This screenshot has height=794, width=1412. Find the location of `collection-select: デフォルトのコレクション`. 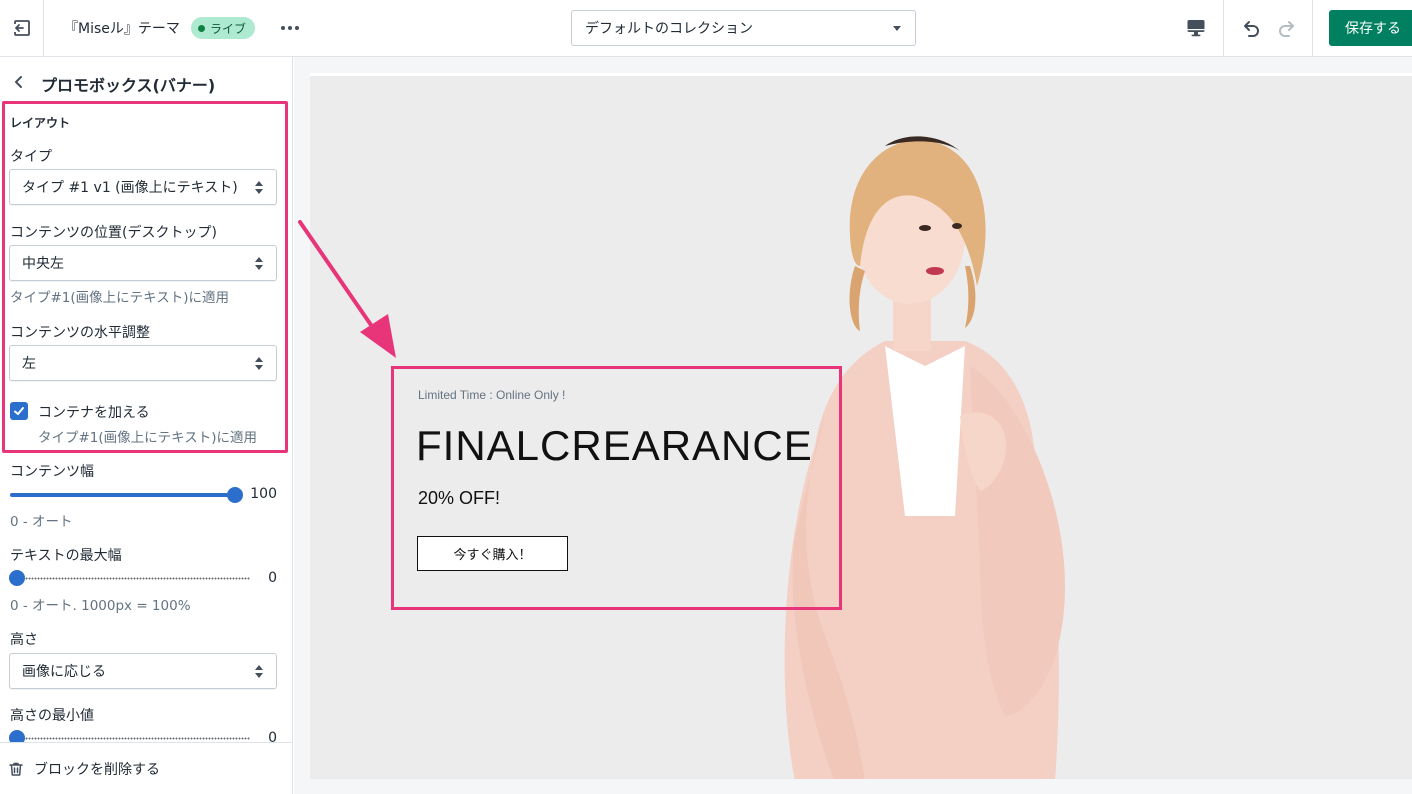

collection-select: デフォルトのコレクション is located at coordinates (743, 28).